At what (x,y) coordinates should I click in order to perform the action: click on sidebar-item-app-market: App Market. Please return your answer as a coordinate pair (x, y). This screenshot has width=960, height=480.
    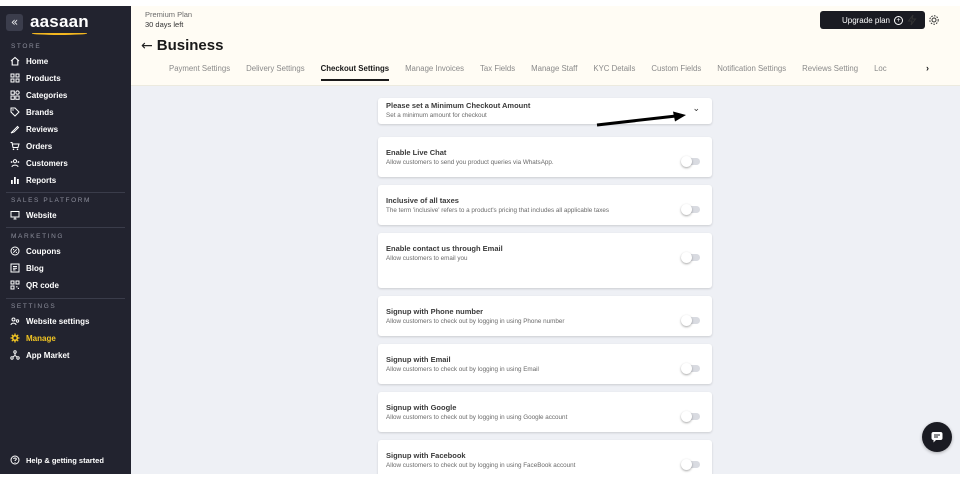
    Looking at the image, I should click on (40, 355).